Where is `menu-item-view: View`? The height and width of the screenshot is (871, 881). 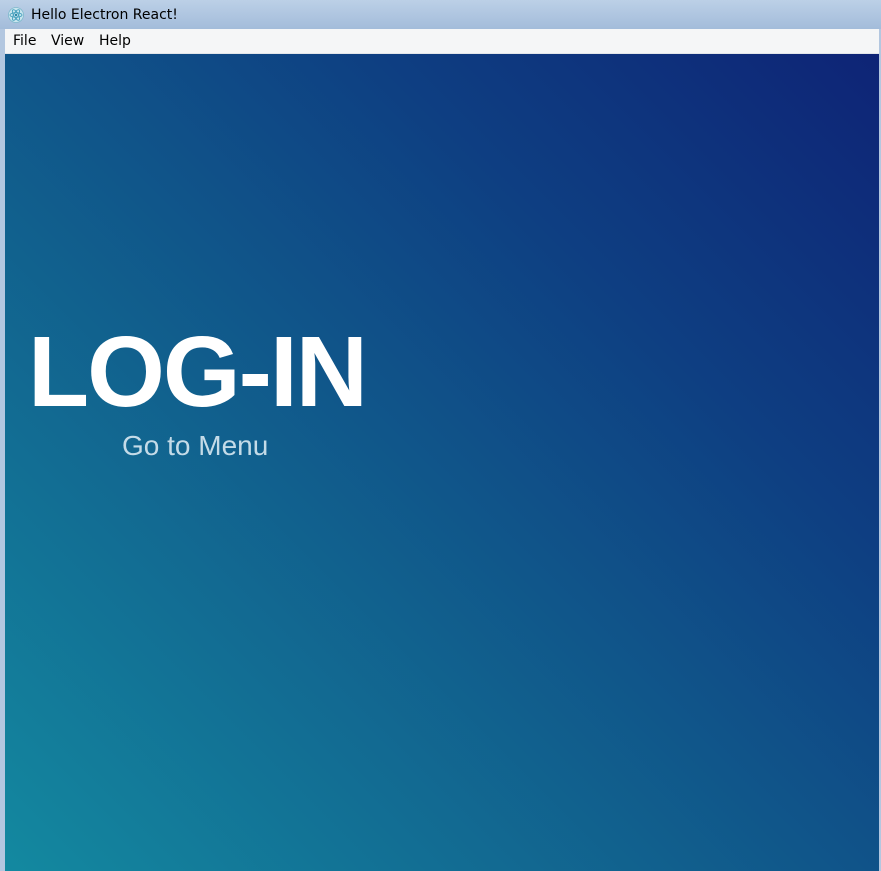
menu-item-view: View is located at coordinates (67, 41).